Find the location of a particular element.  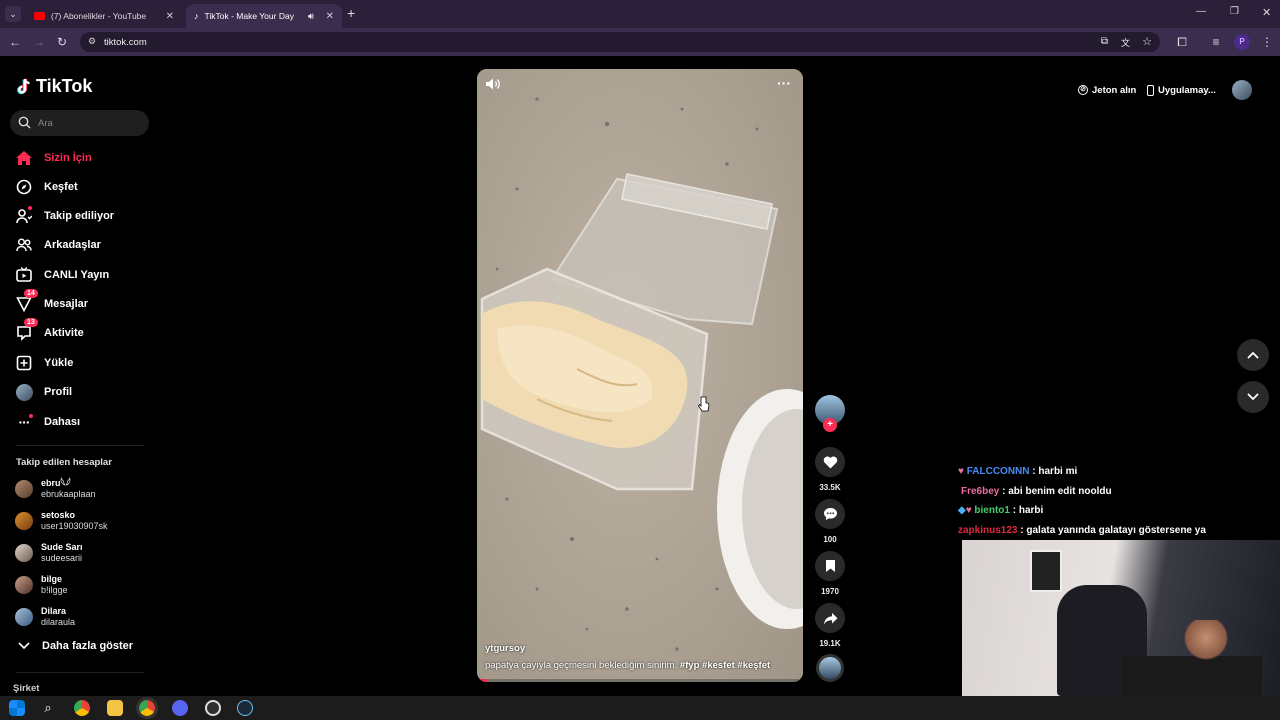

mouse-cursor is located at coordinates (704, 404).